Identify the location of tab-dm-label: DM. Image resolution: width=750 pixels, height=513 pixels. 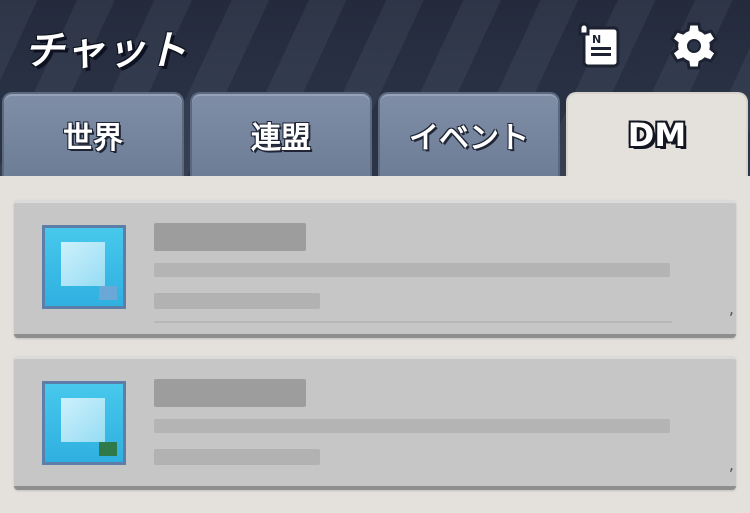
(657, 135).